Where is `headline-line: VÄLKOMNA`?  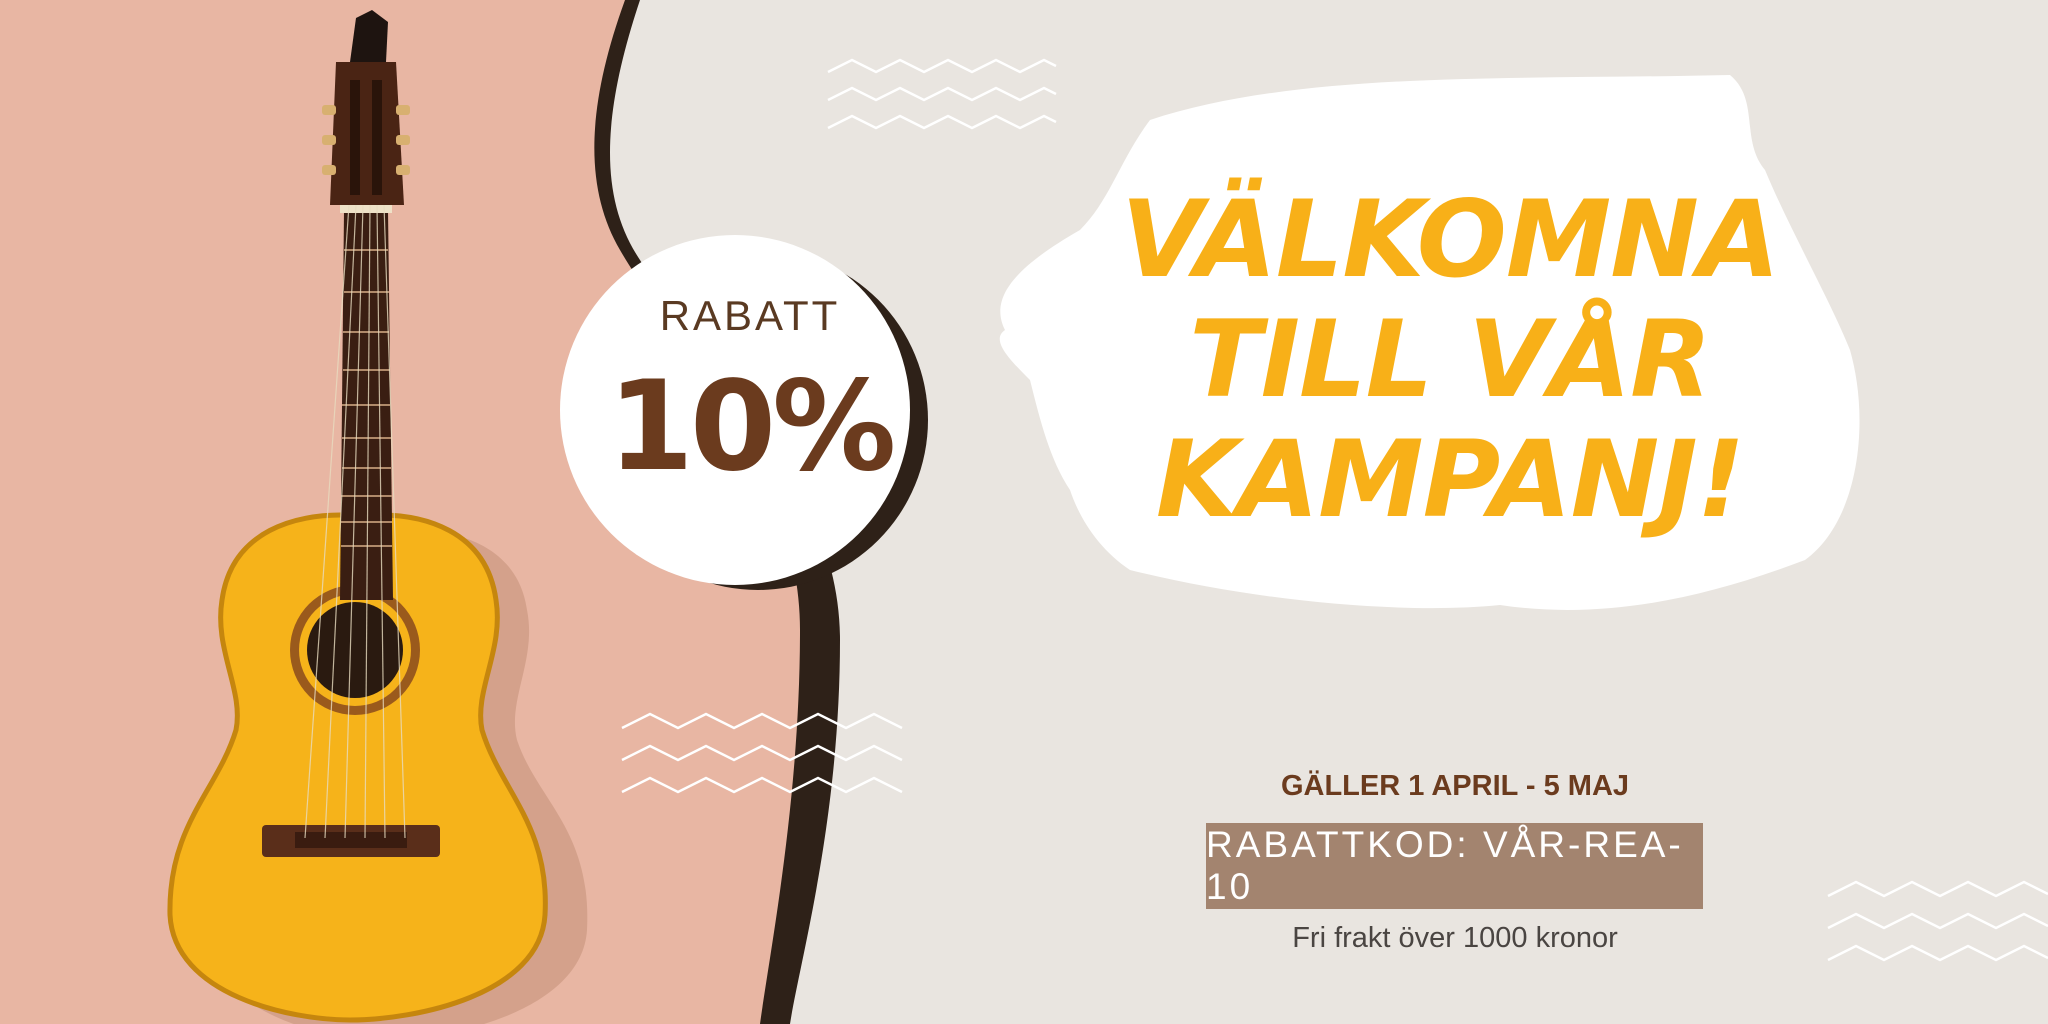
headline-line: VÄLKOMNA is located at coordinates (1450, 239).